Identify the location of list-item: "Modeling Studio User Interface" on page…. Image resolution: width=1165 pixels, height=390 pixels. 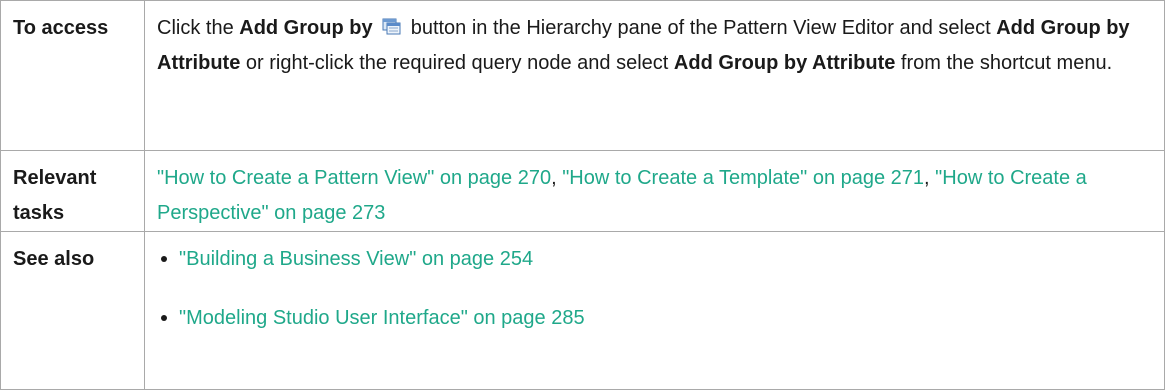
(656, 318).